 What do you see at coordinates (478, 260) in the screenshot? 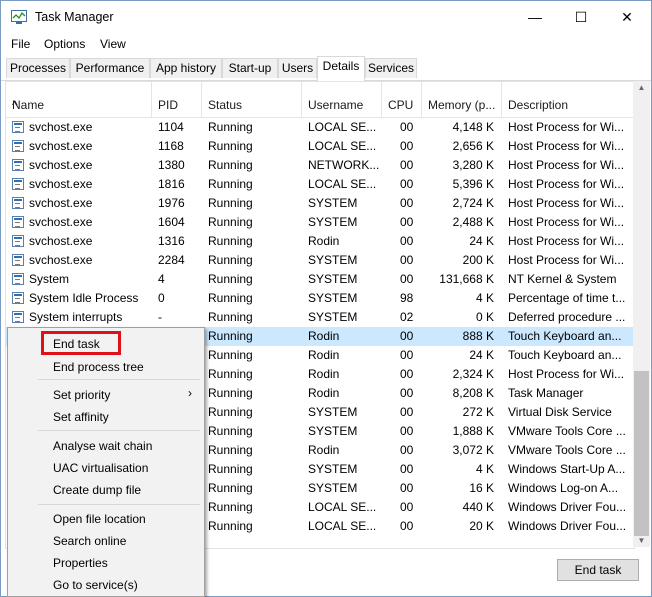
I see `cell-mem: 200 K` at bounding box center [478, 260].